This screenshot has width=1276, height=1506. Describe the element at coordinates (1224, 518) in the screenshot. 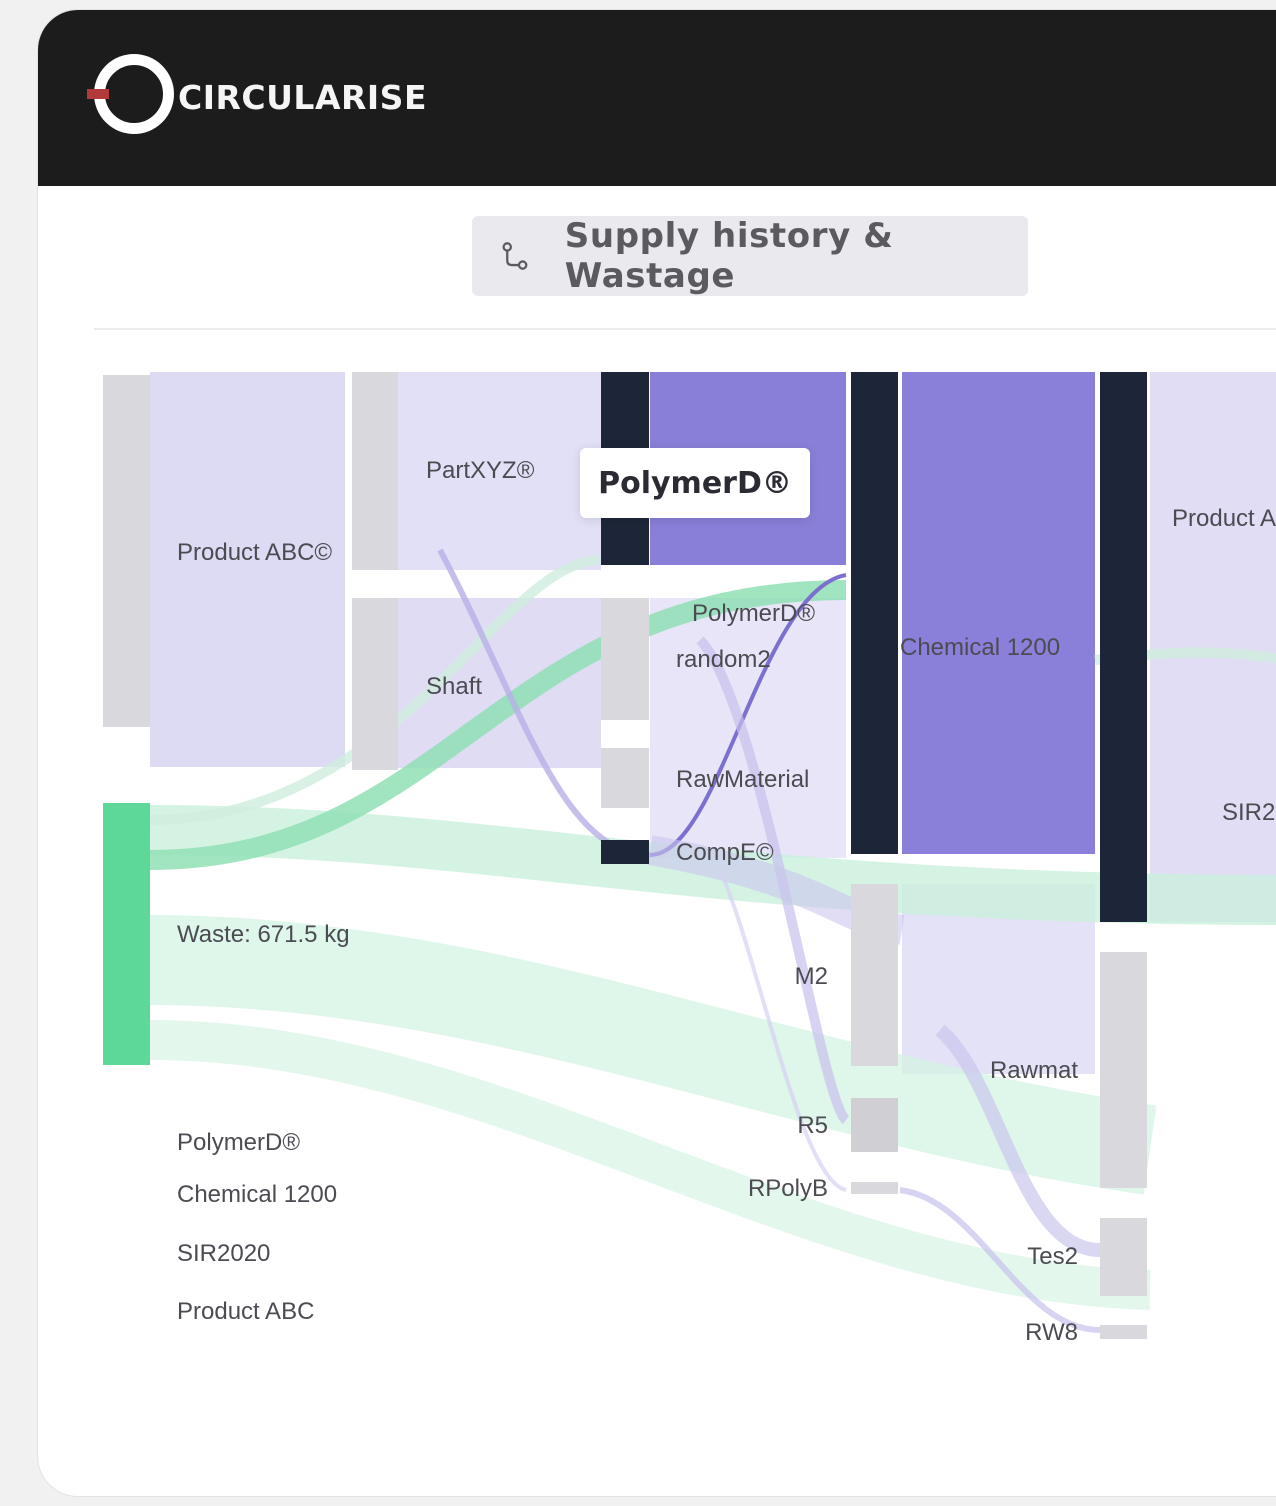

I see `label-product-right: Product A` at that location.